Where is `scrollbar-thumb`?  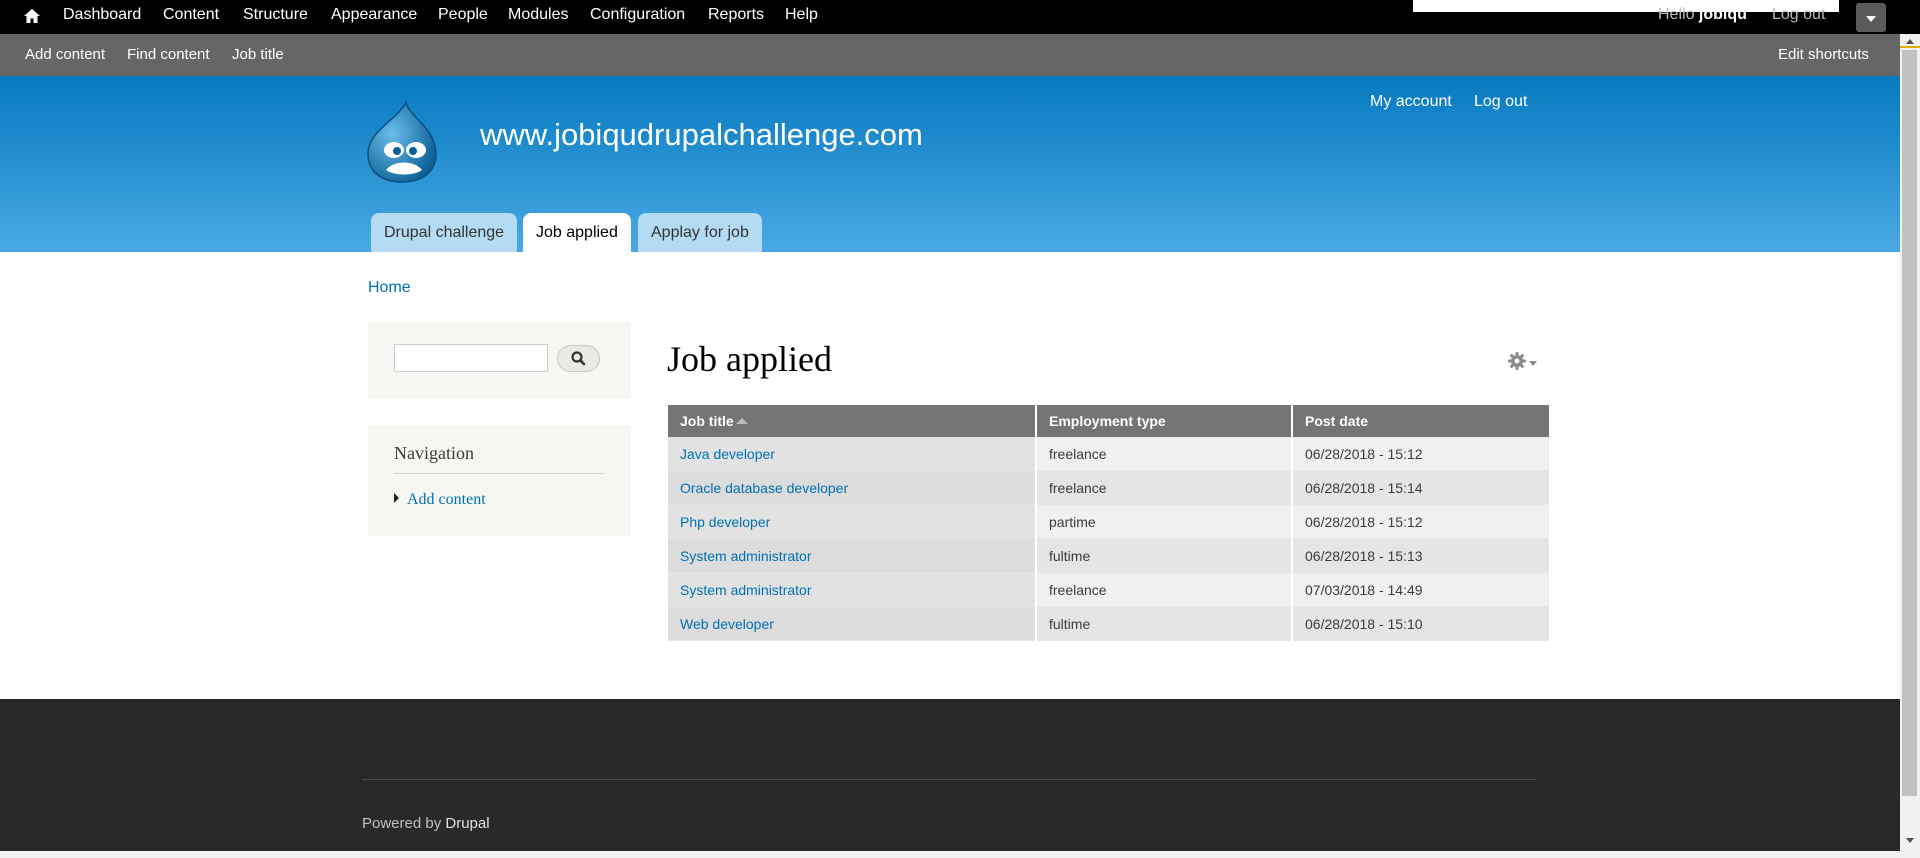 scrollbar-thumb is located at coordinates (1909, 423).